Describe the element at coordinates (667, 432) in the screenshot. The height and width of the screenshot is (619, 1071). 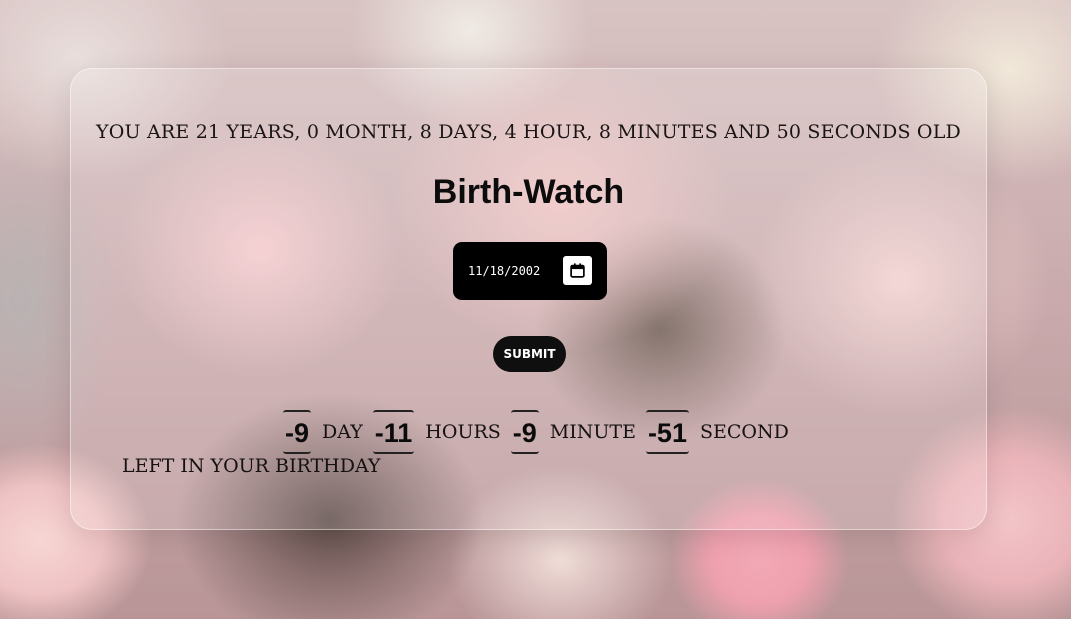
I see `countdown-seconds: -51` at that location.